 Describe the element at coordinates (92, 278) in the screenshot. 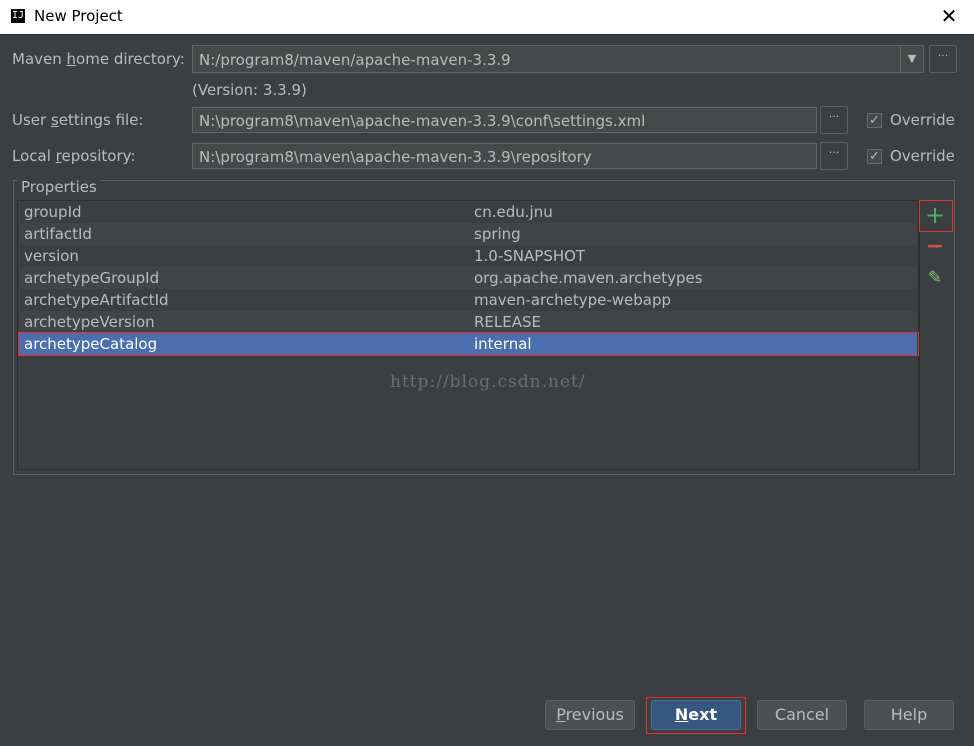

I see `property-key: archetypeGroupId` at that location.